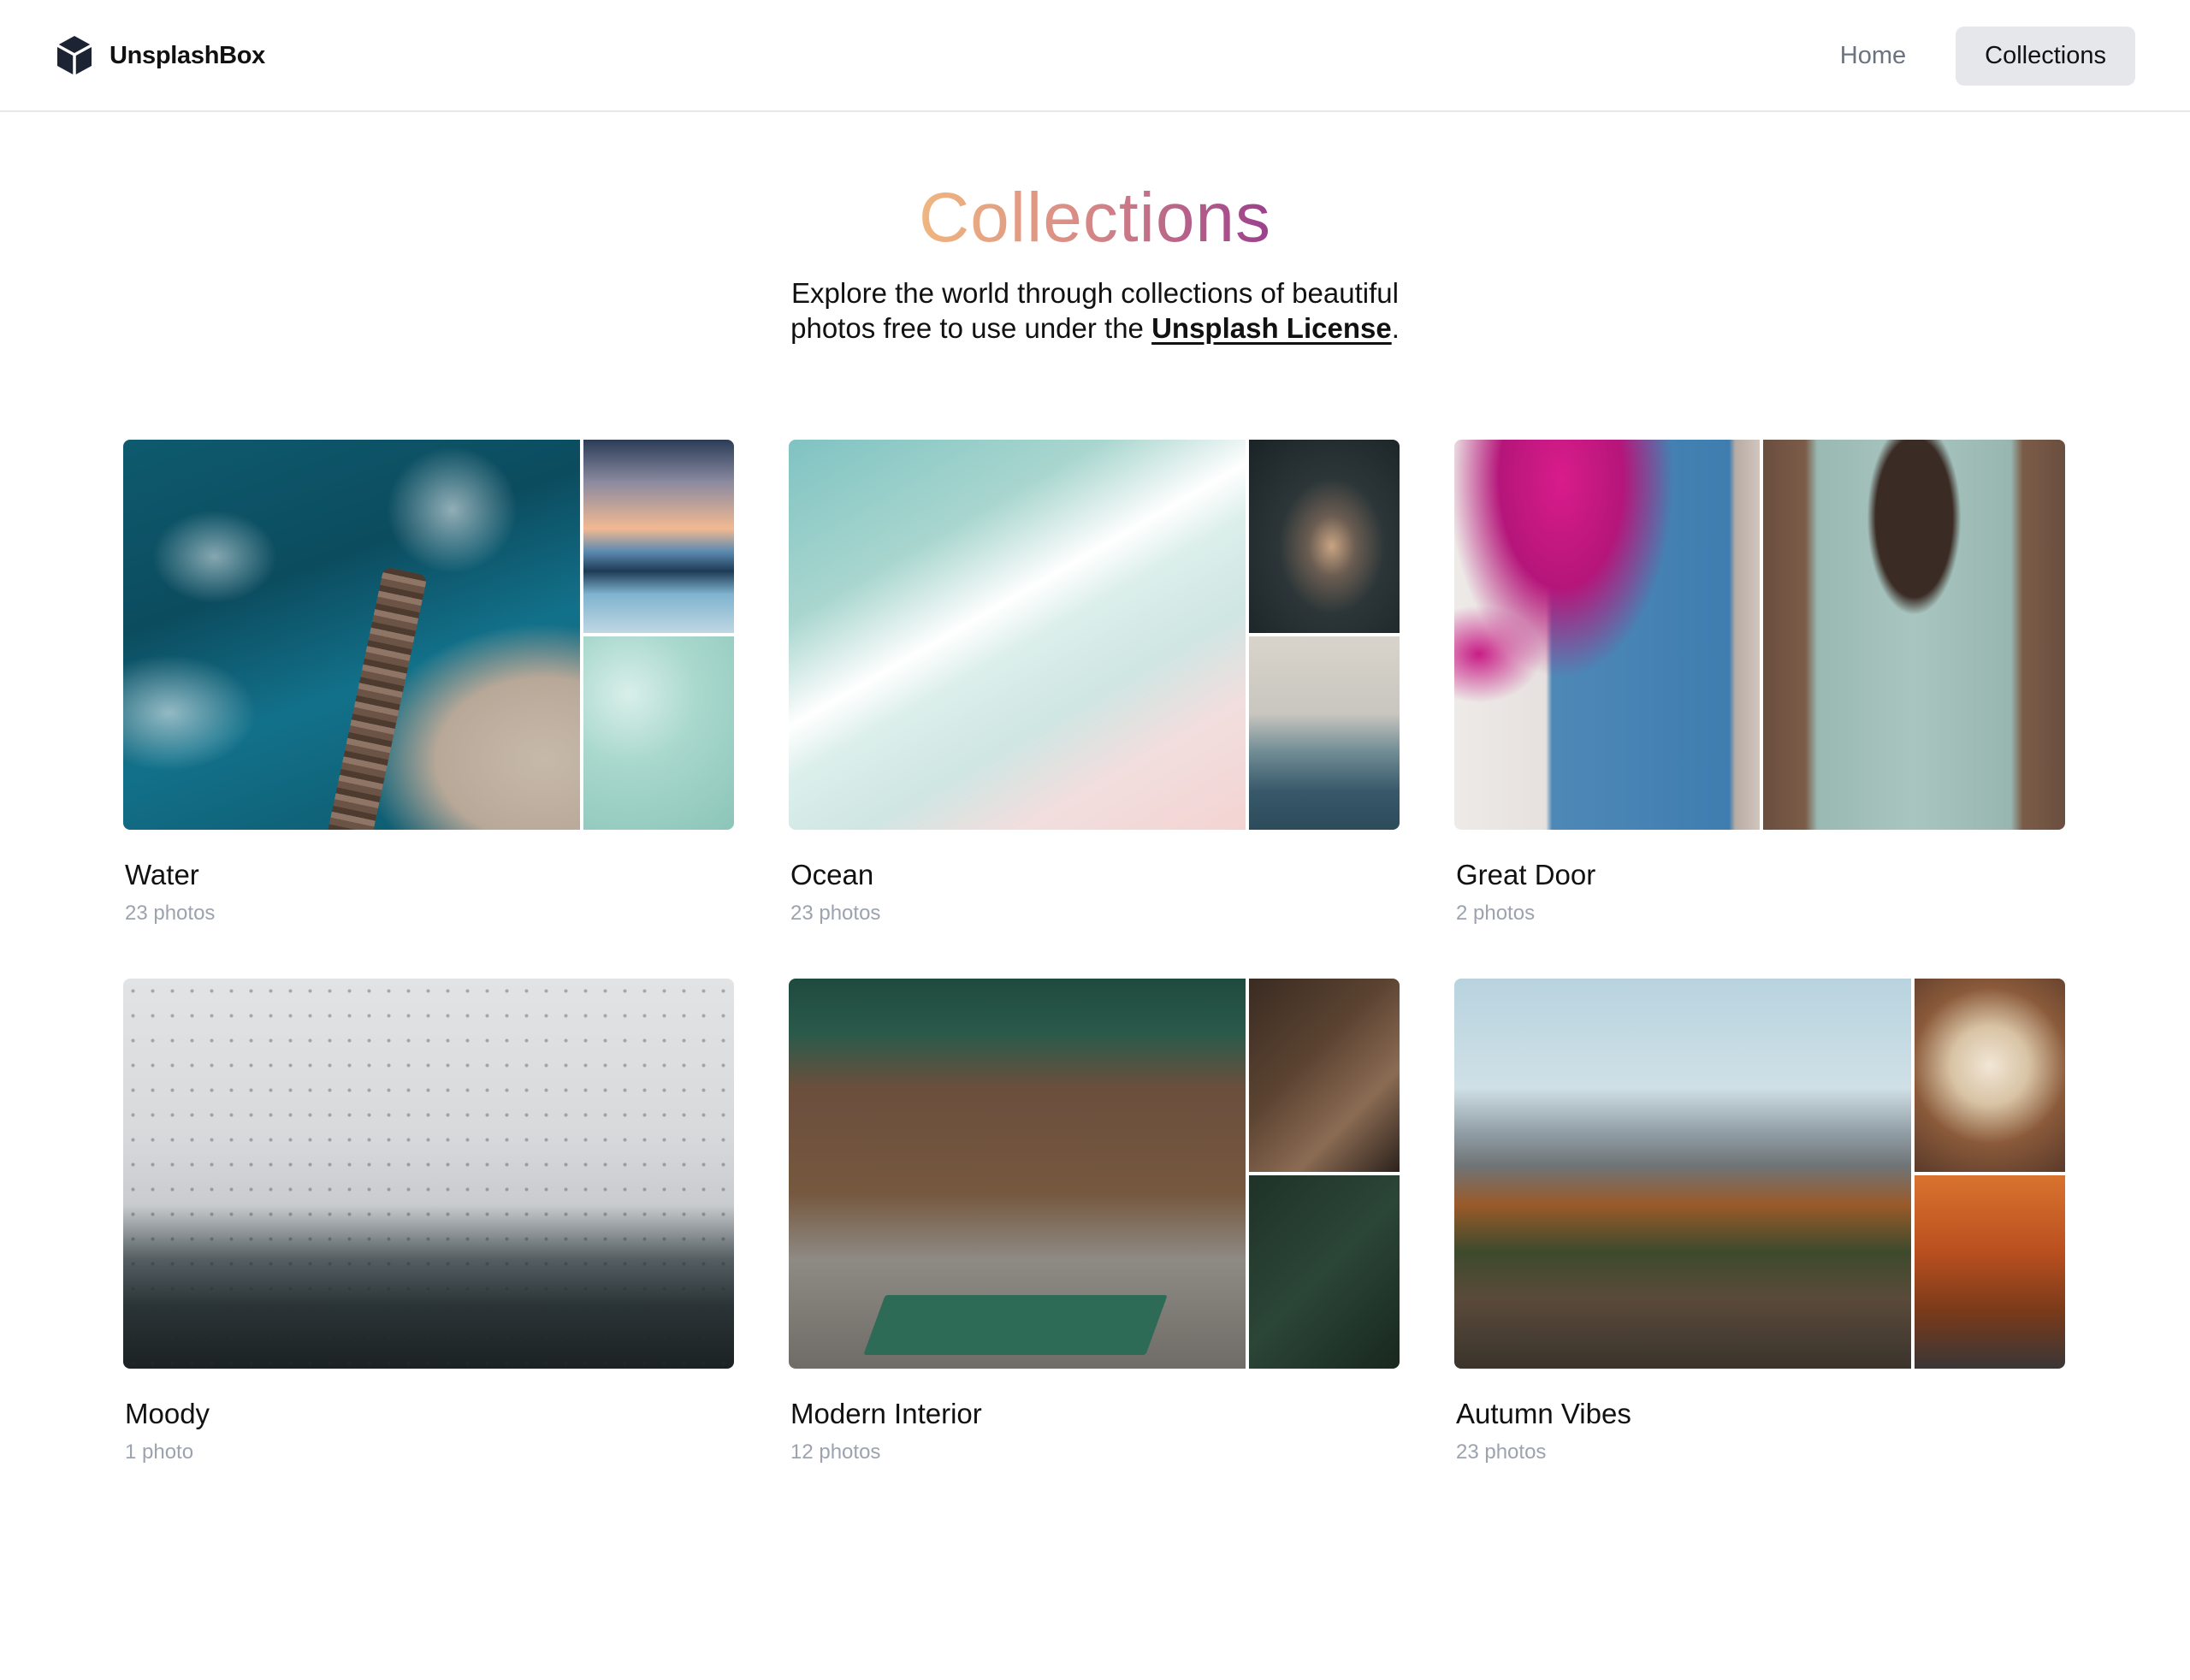  I want to click on site-header: UnsplashBox Home Collections, so click(1095, 56).